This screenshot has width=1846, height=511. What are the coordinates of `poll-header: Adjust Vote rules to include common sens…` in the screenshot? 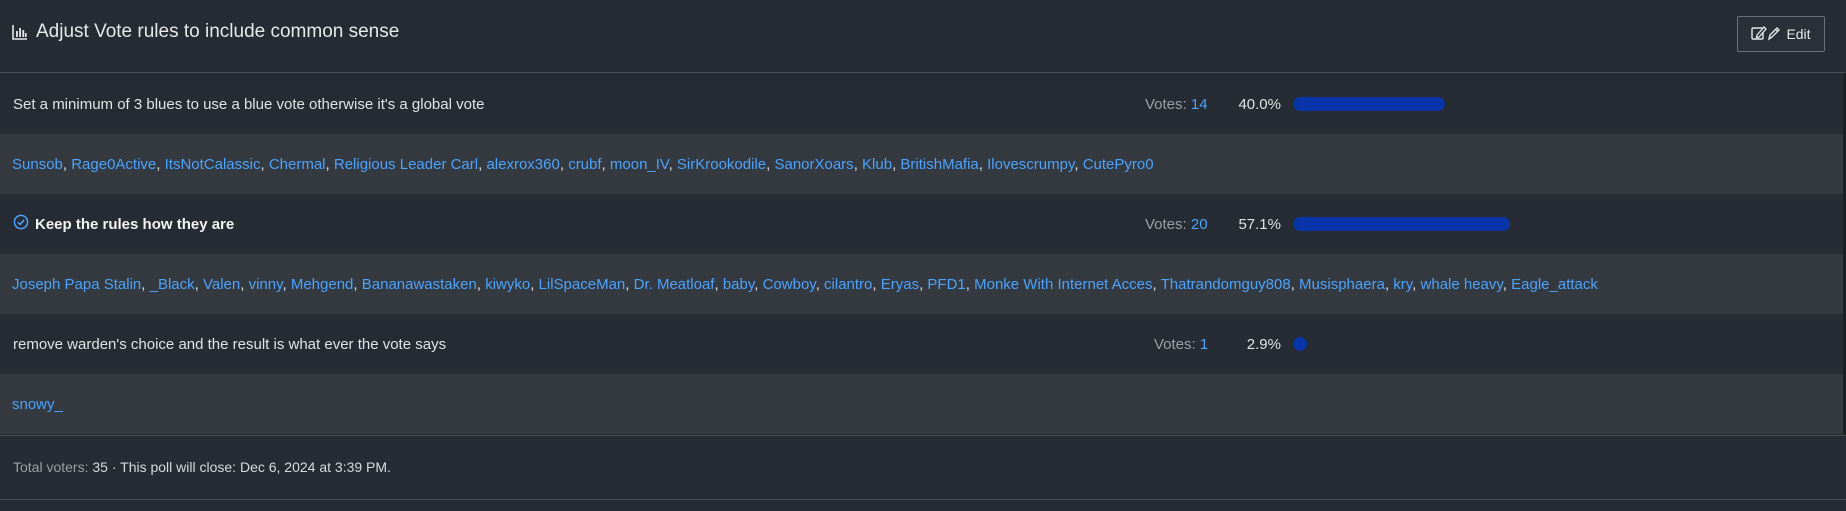 It's located at (923, 36).